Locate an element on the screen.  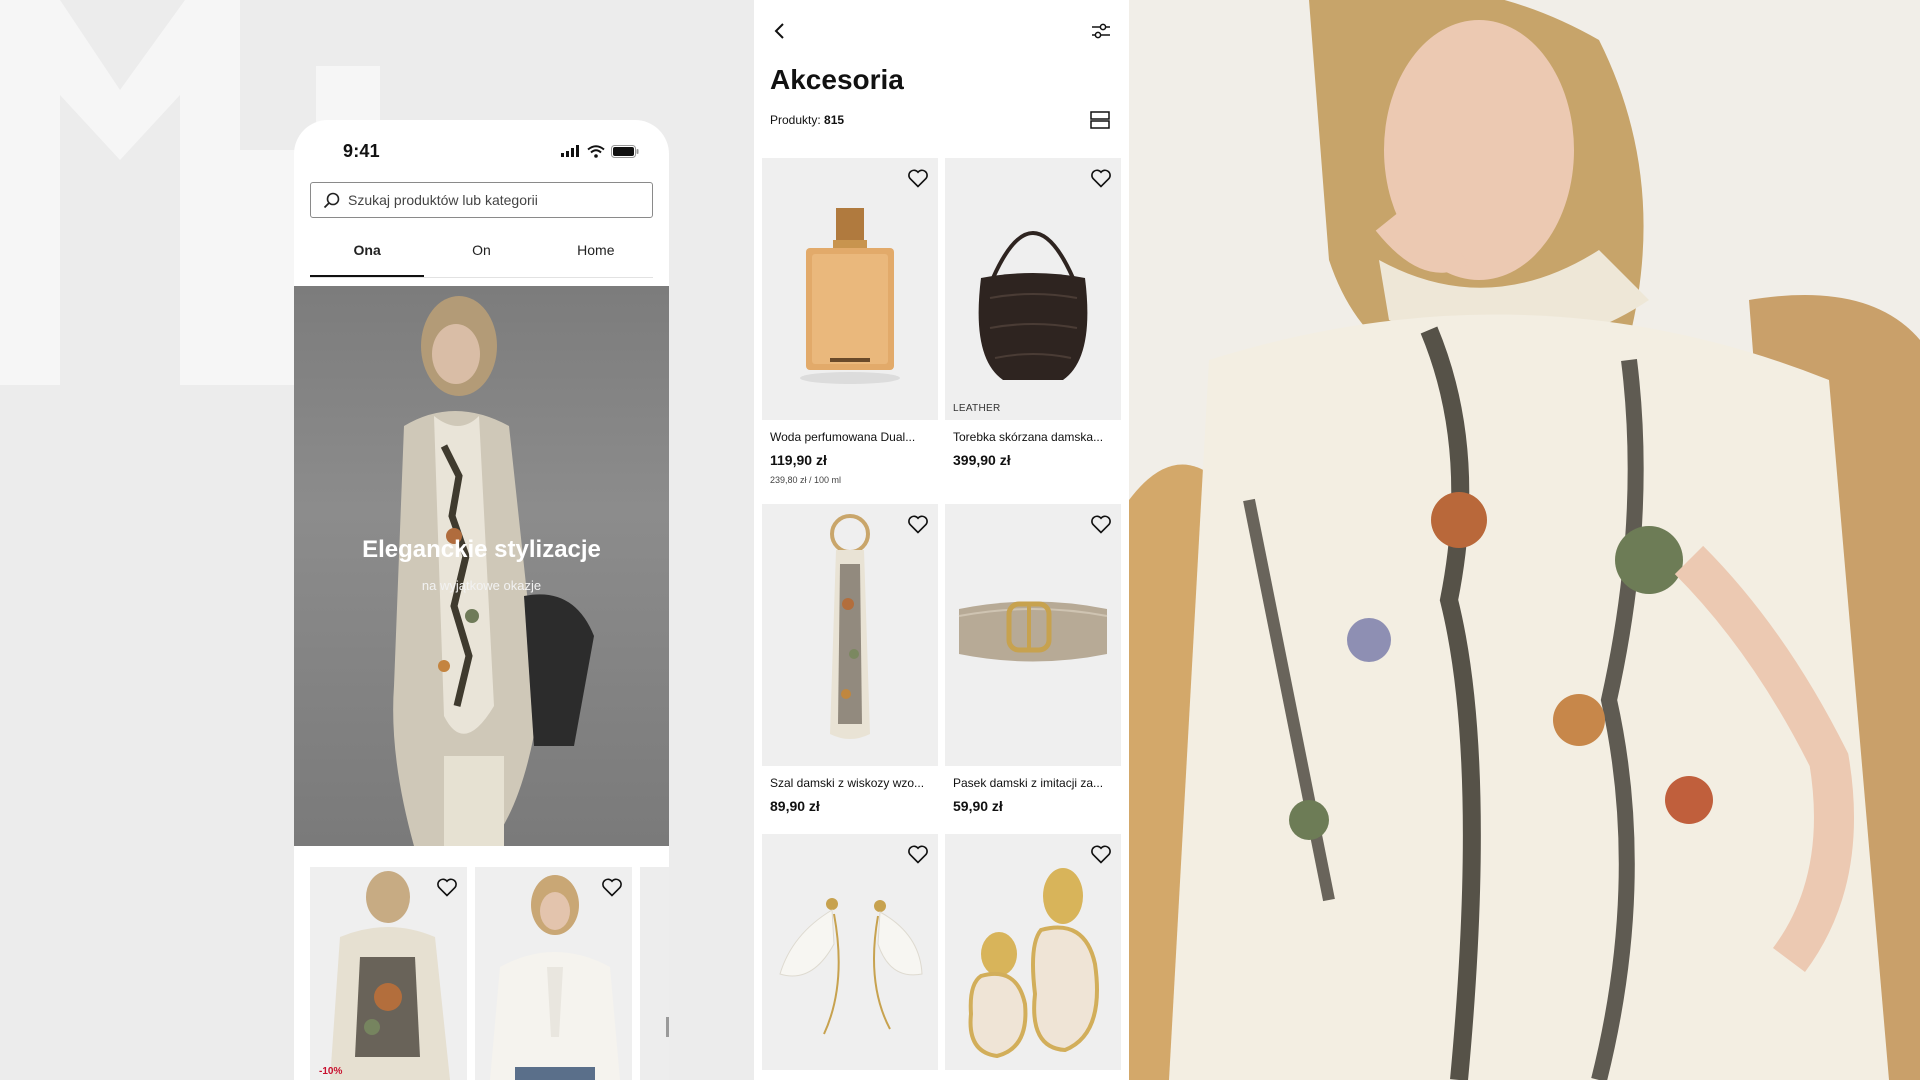
tab-on: On is located at coordinates (481, 252).